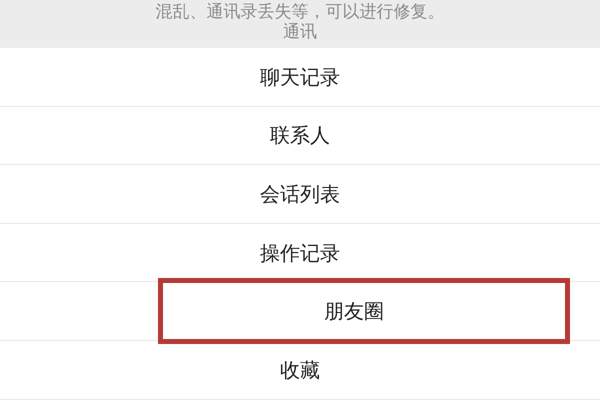 This screenshot has width=600, height=400. I want to click on option-item: 会话列表, so click(300, 193).